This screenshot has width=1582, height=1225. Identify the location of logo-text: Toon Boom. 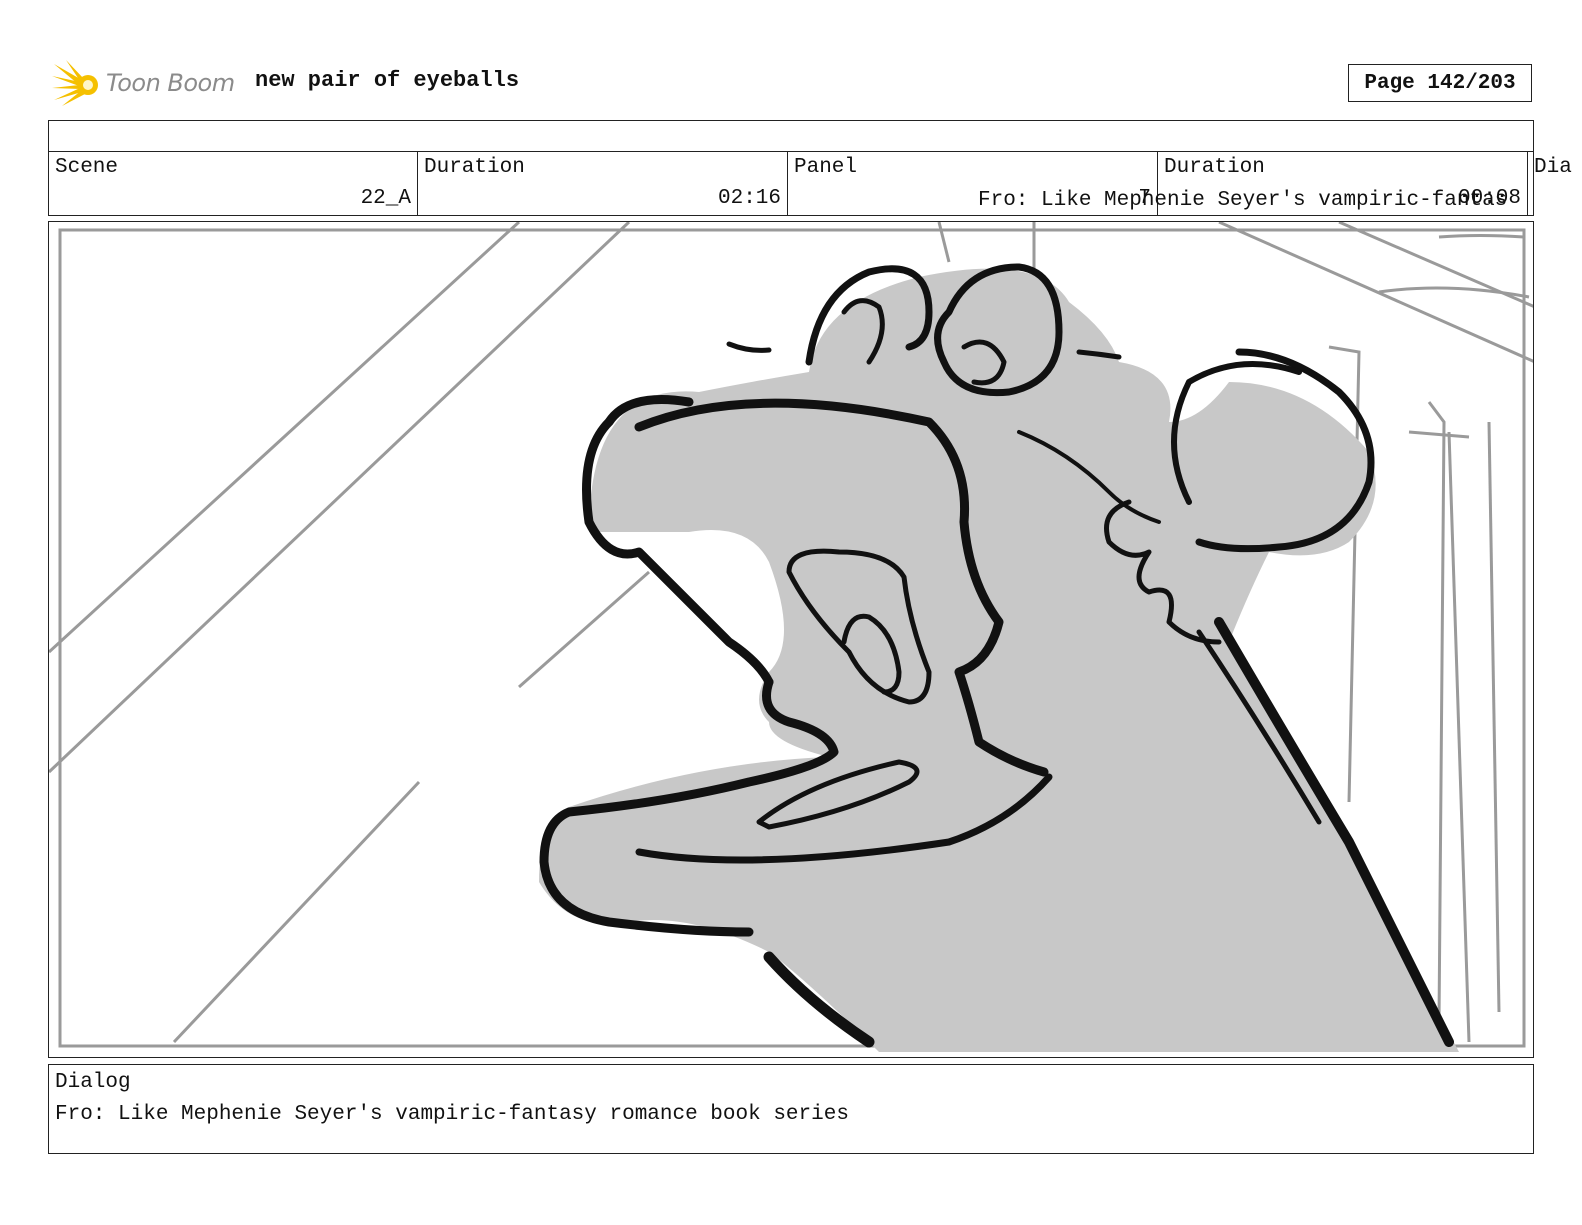
(170, 83).